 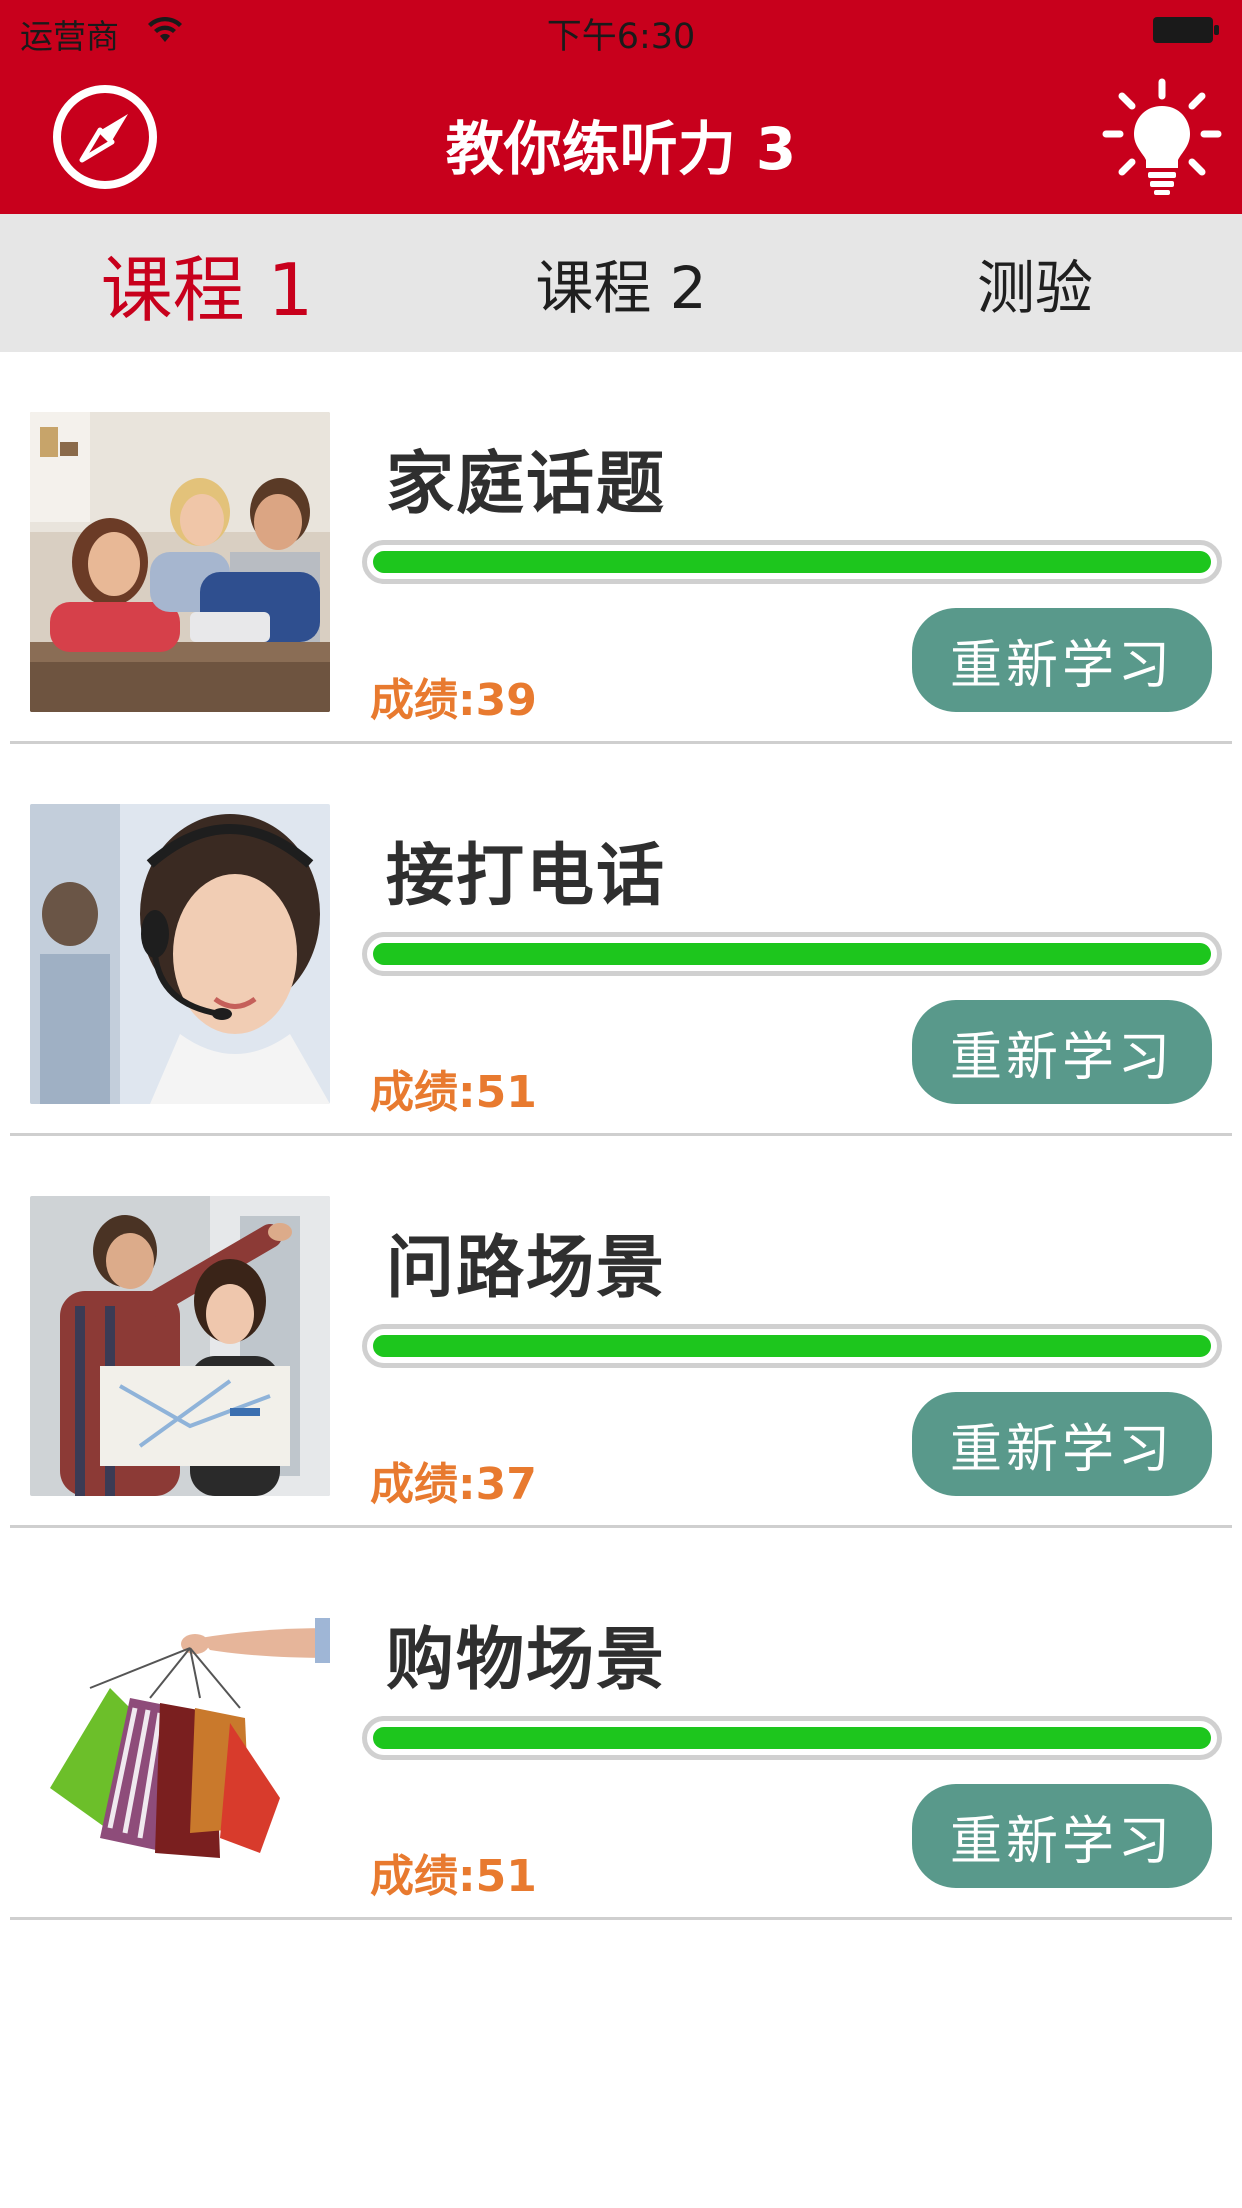 I want to click on navigation-bar: 教你练听力 3, so click(x=621, y=138).